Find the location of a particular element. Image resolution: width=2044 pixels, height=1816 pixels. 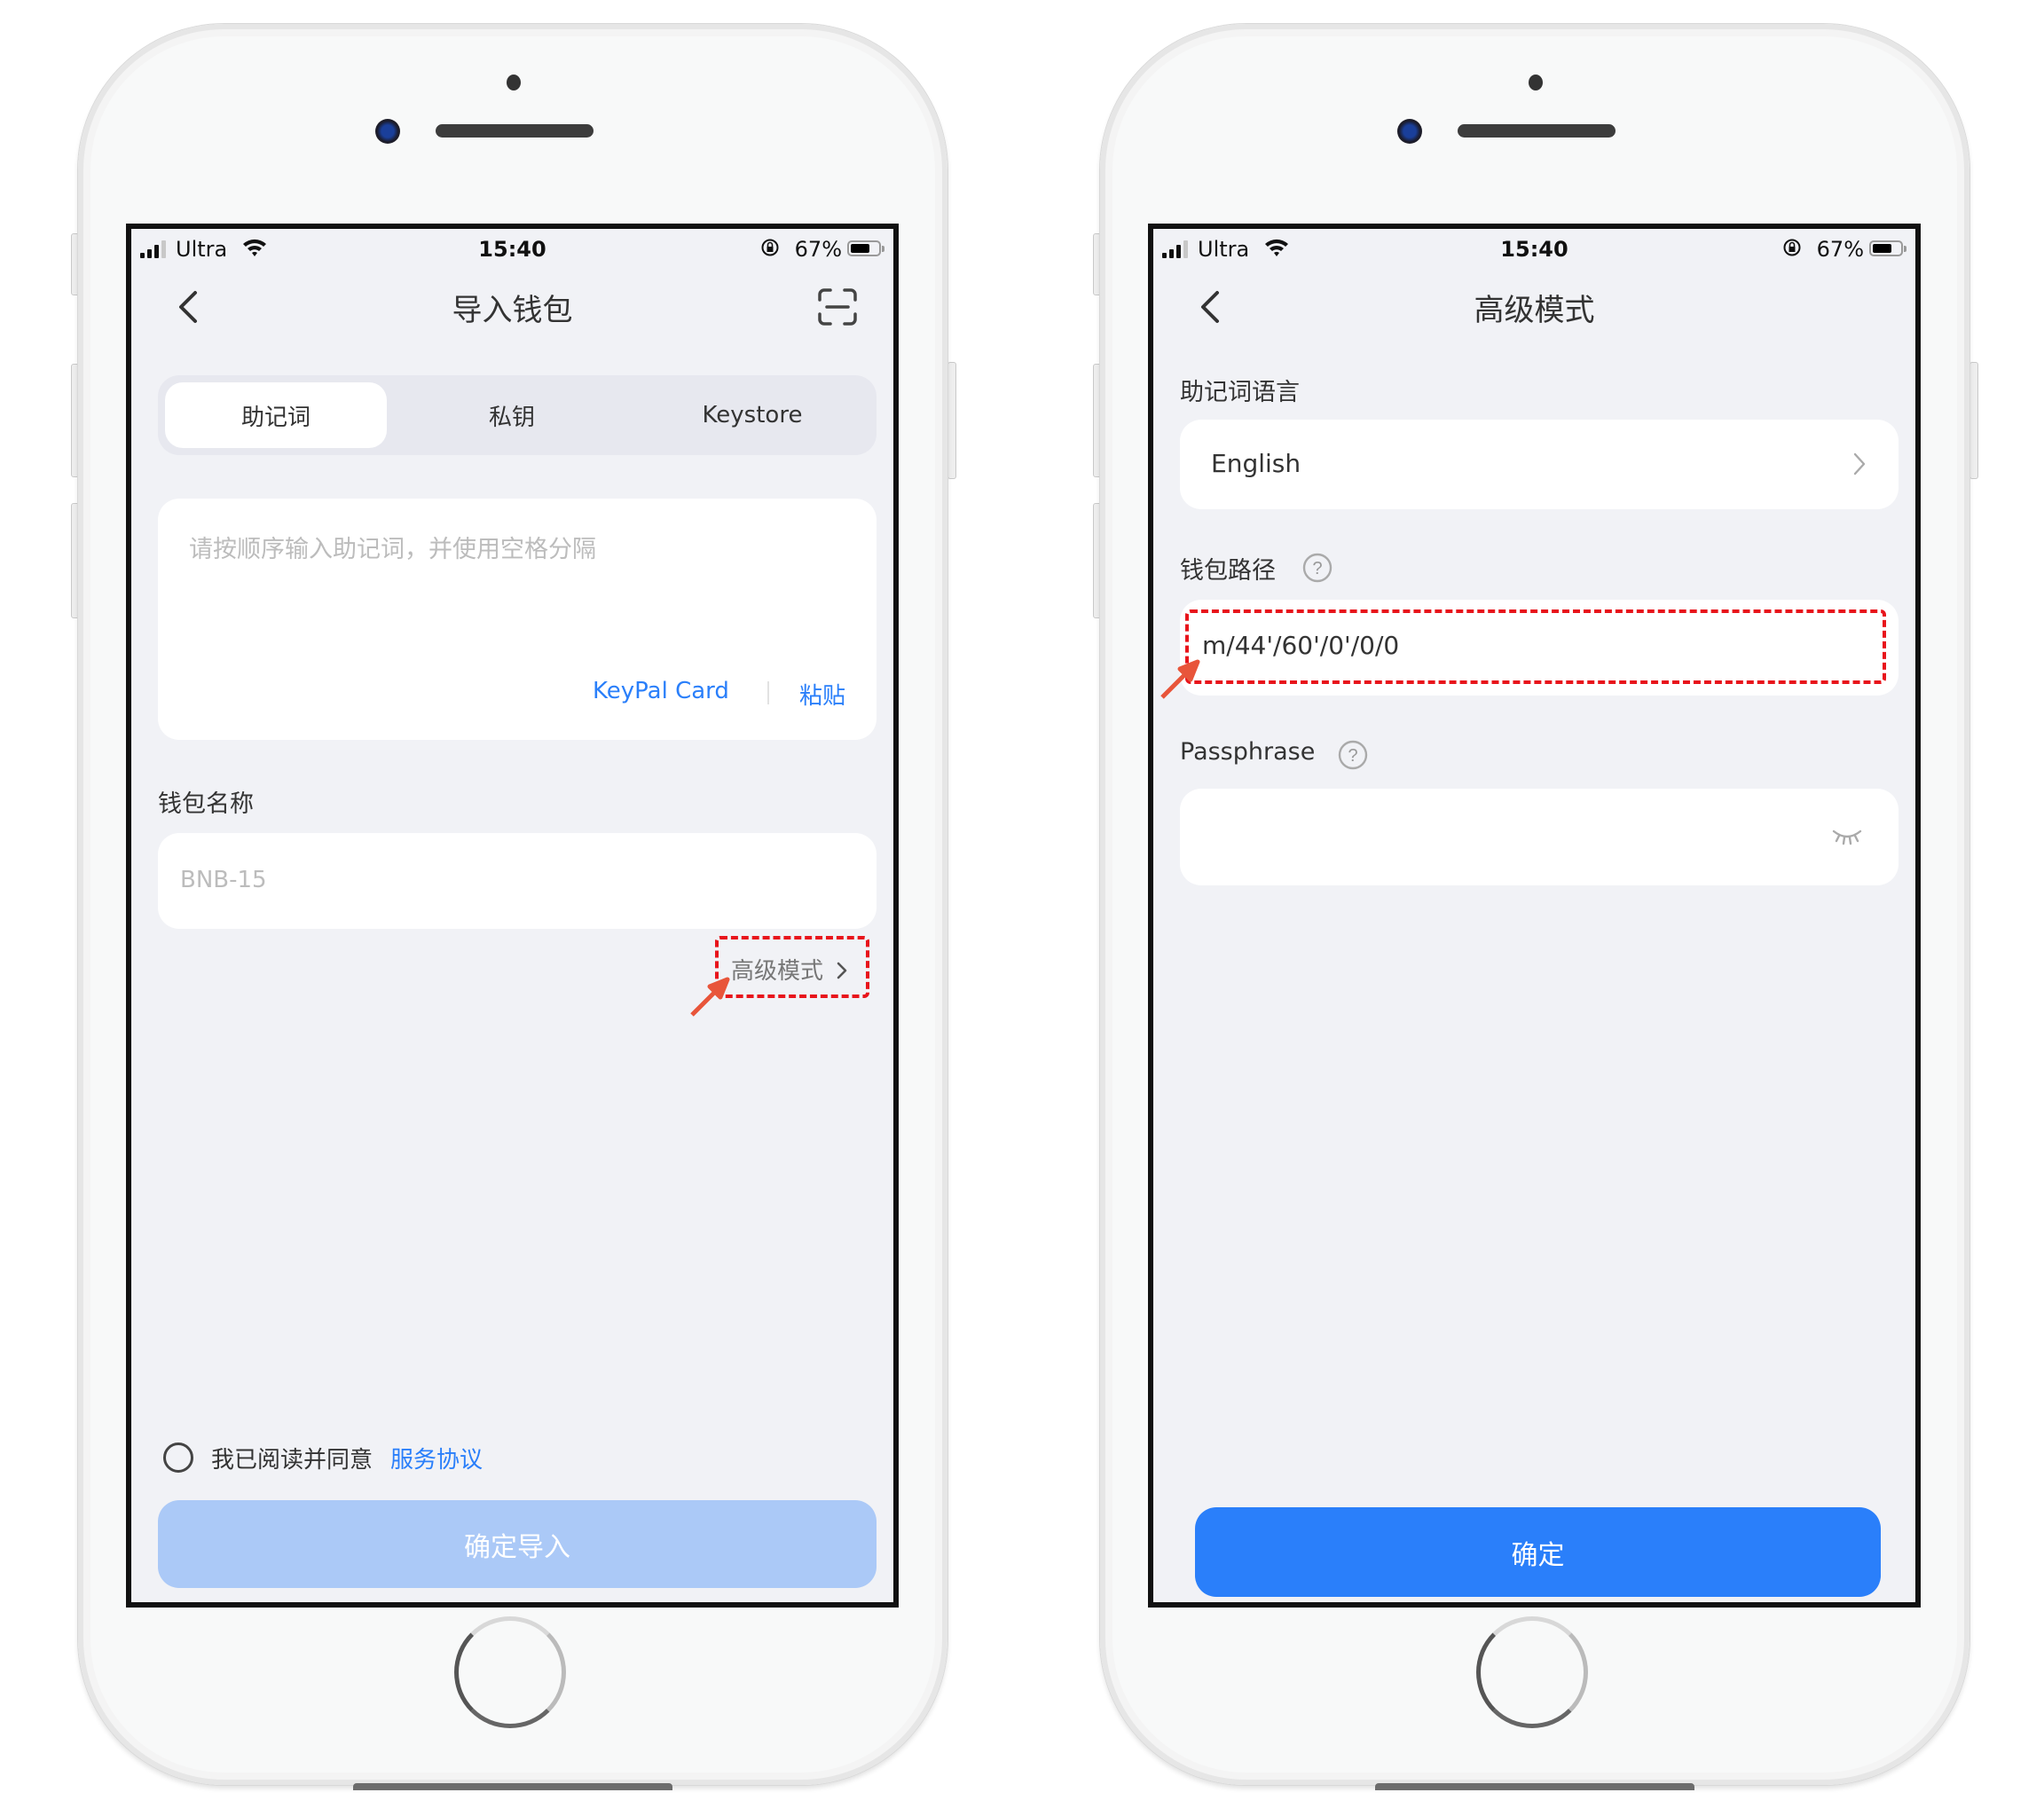

highlight-box-advanced-mode is located at coordinates (792, 967).